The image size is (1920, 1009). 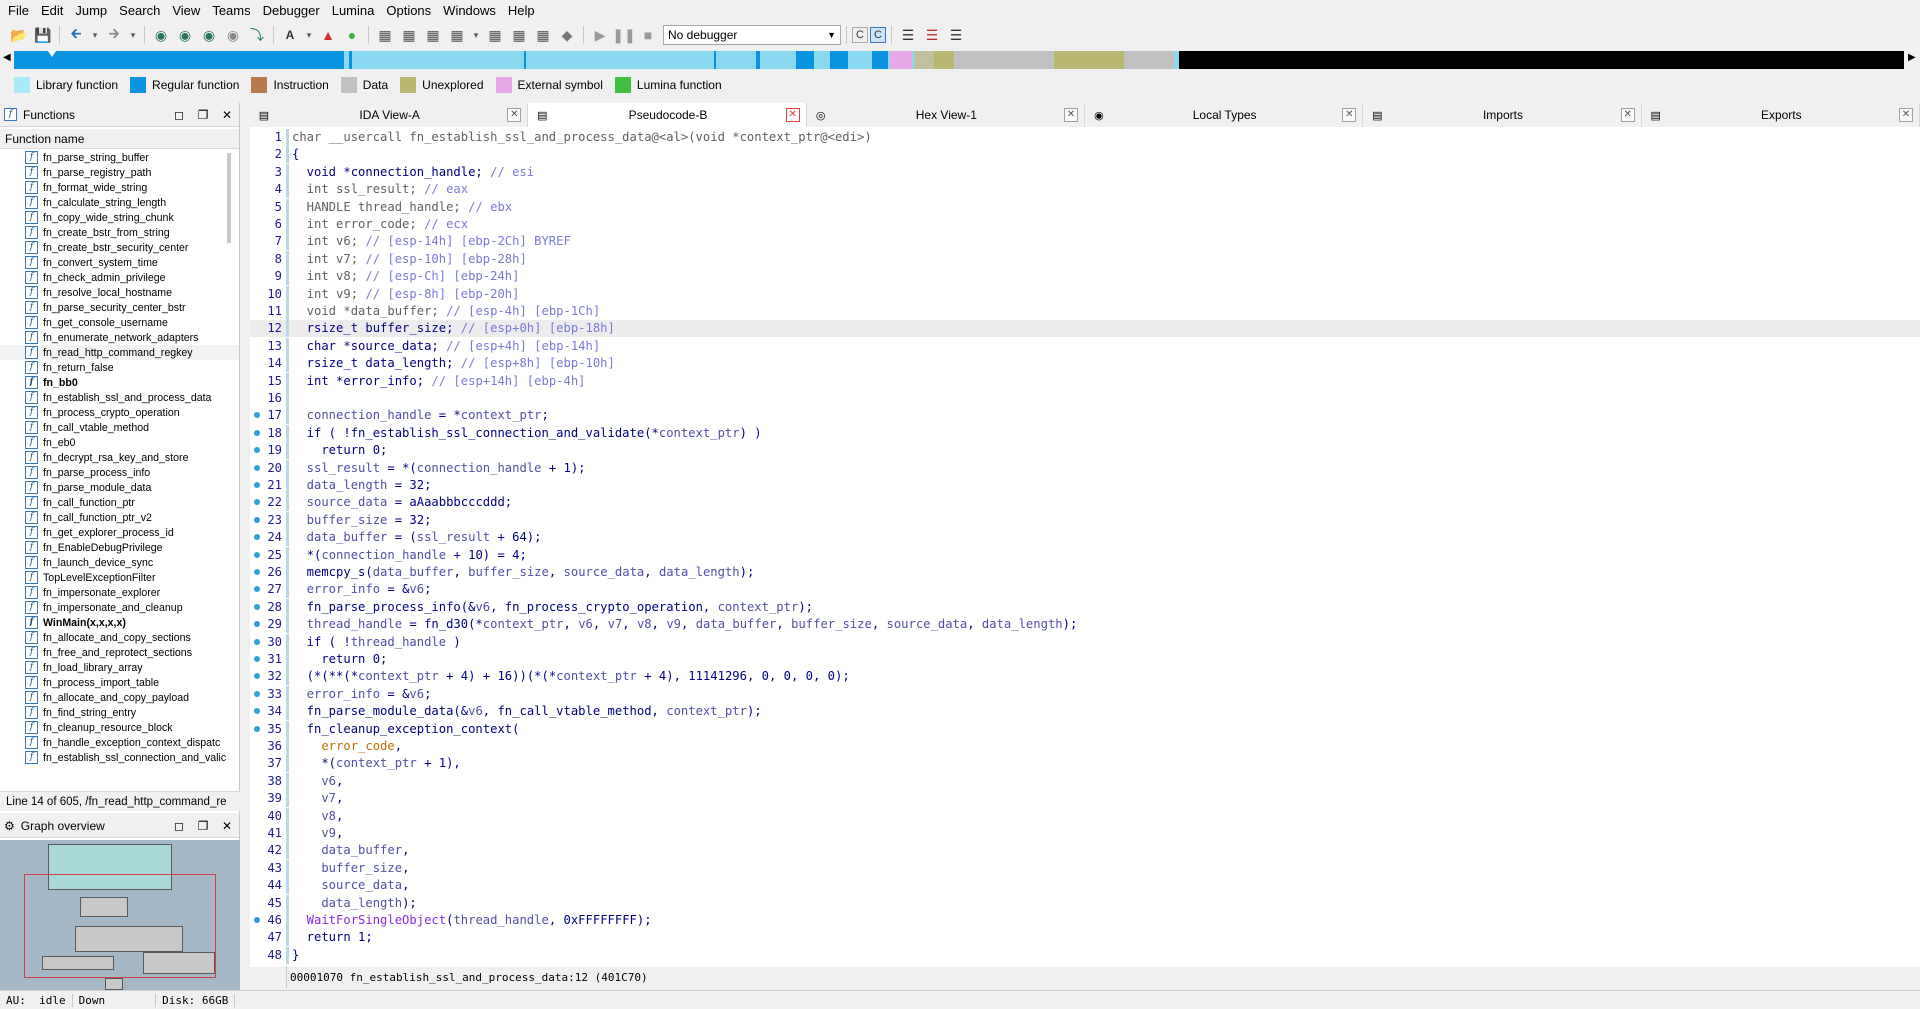 What do you see at coordinates (95, 35) in the screenshot?
I see `back-dropdown-icon: ▾` at bounding box center [95, 35].